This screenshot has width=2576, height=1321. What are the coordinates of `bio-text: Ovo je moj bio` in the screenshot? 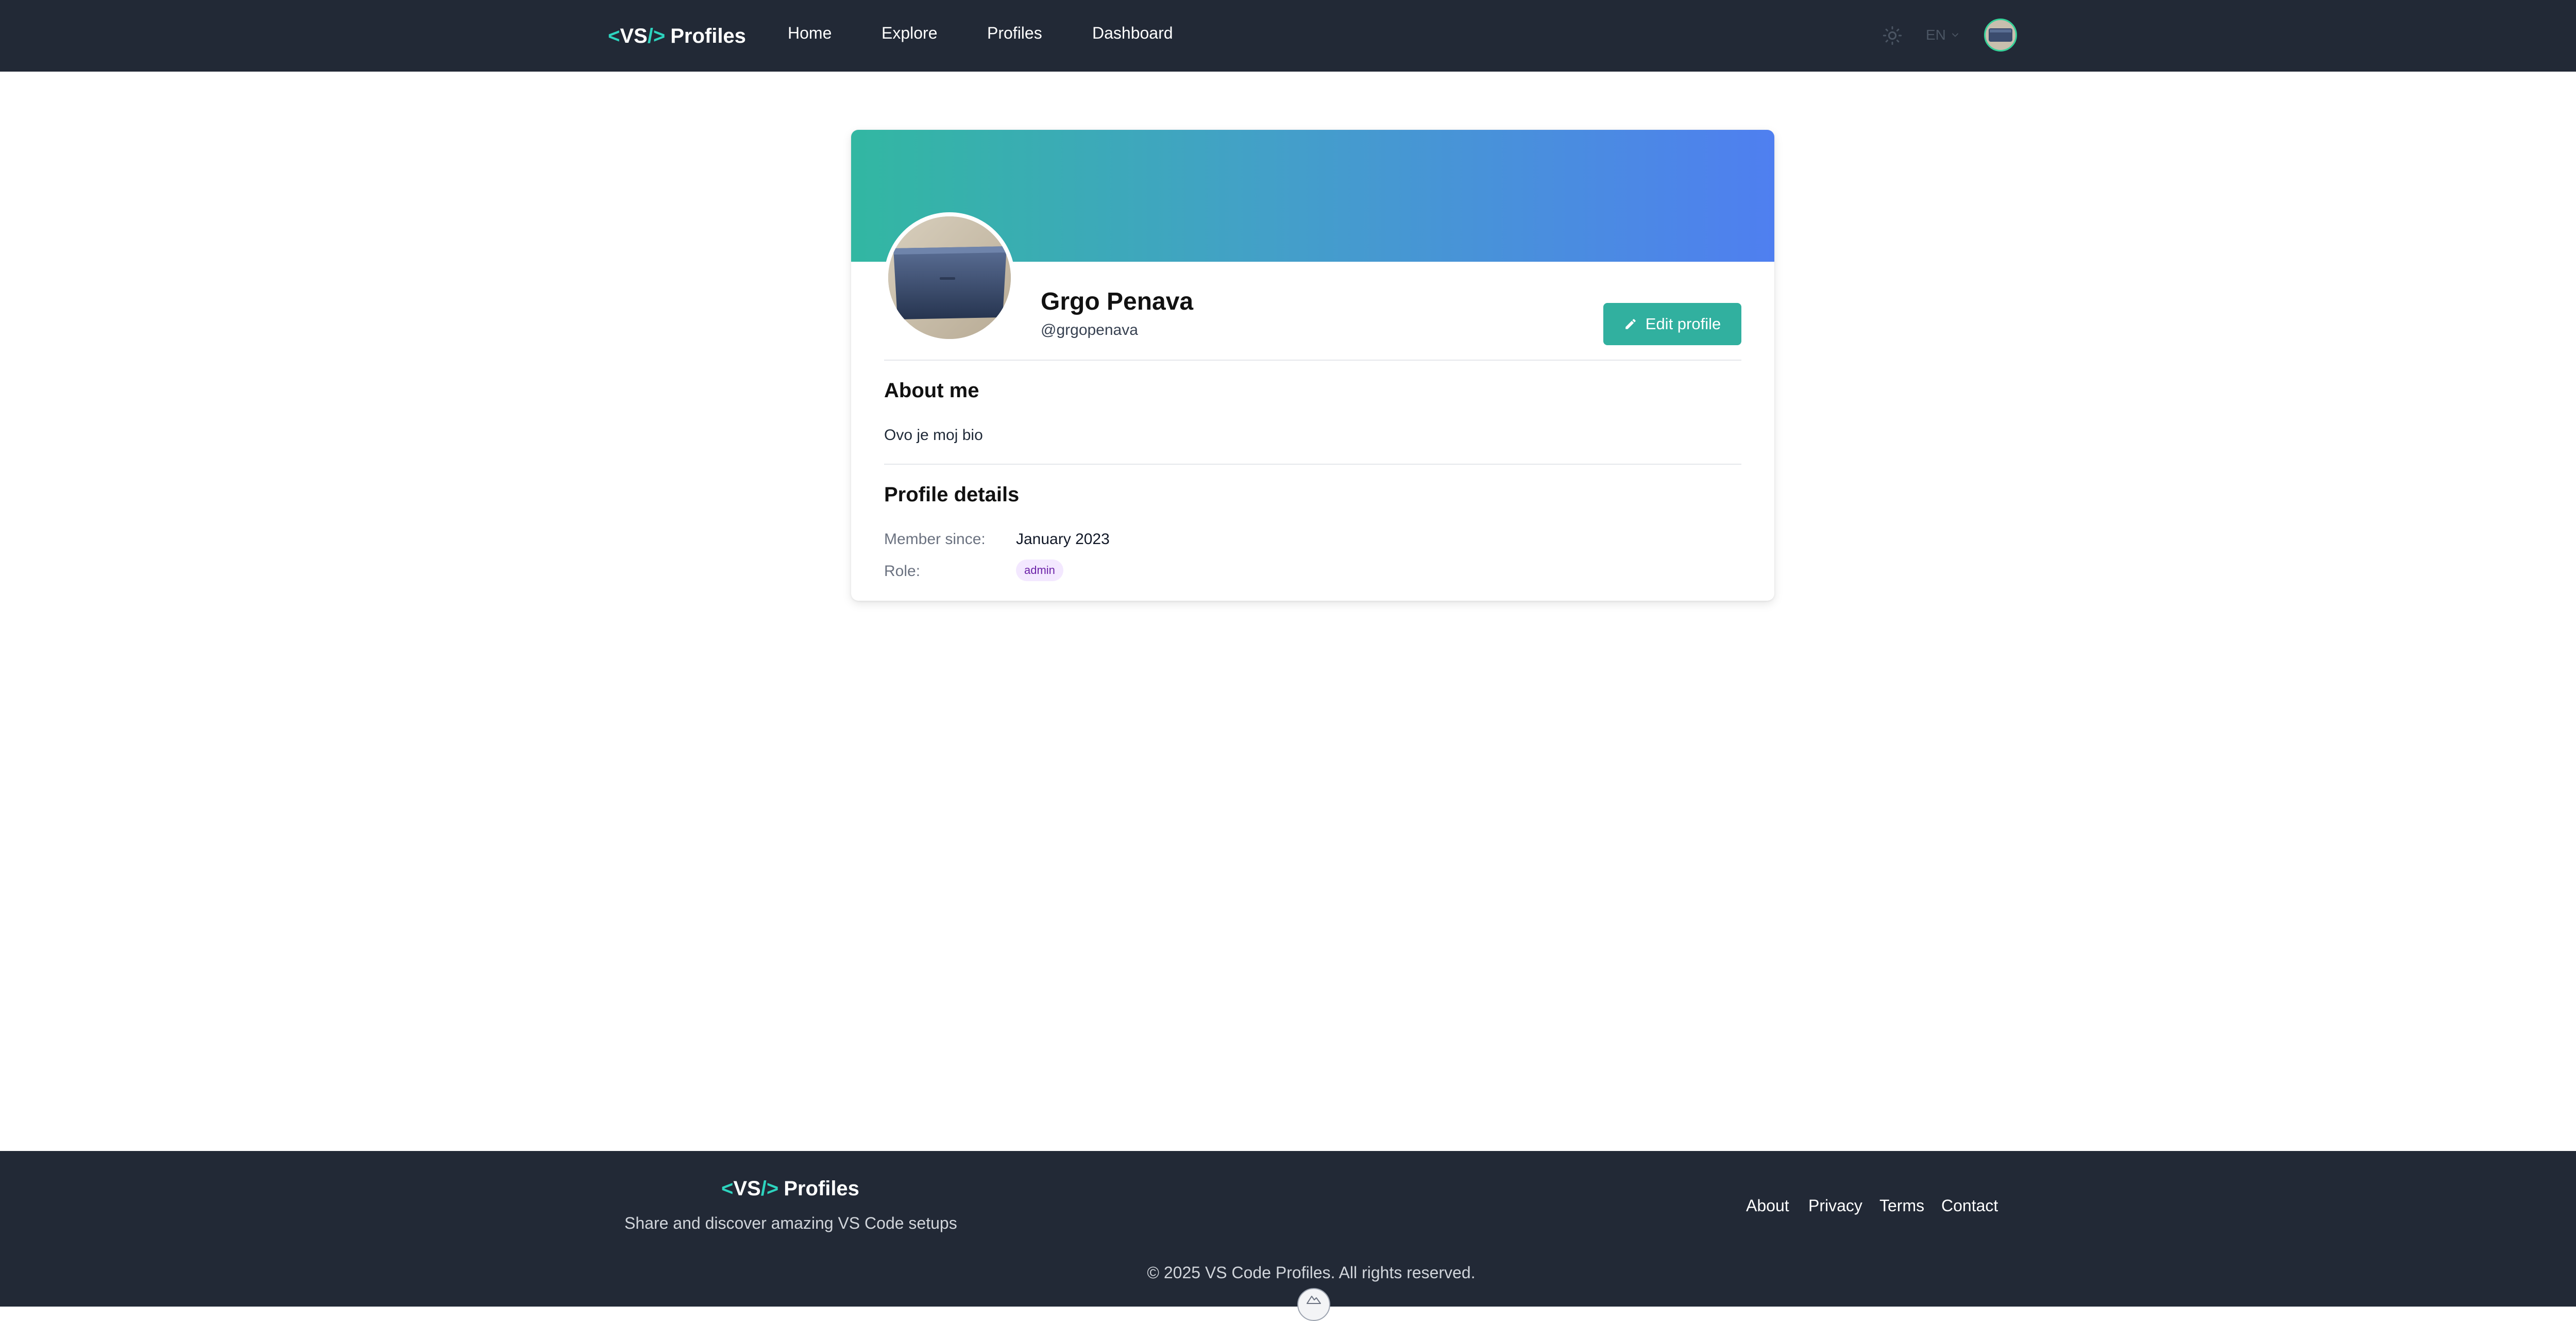 It's located at (933, 435).